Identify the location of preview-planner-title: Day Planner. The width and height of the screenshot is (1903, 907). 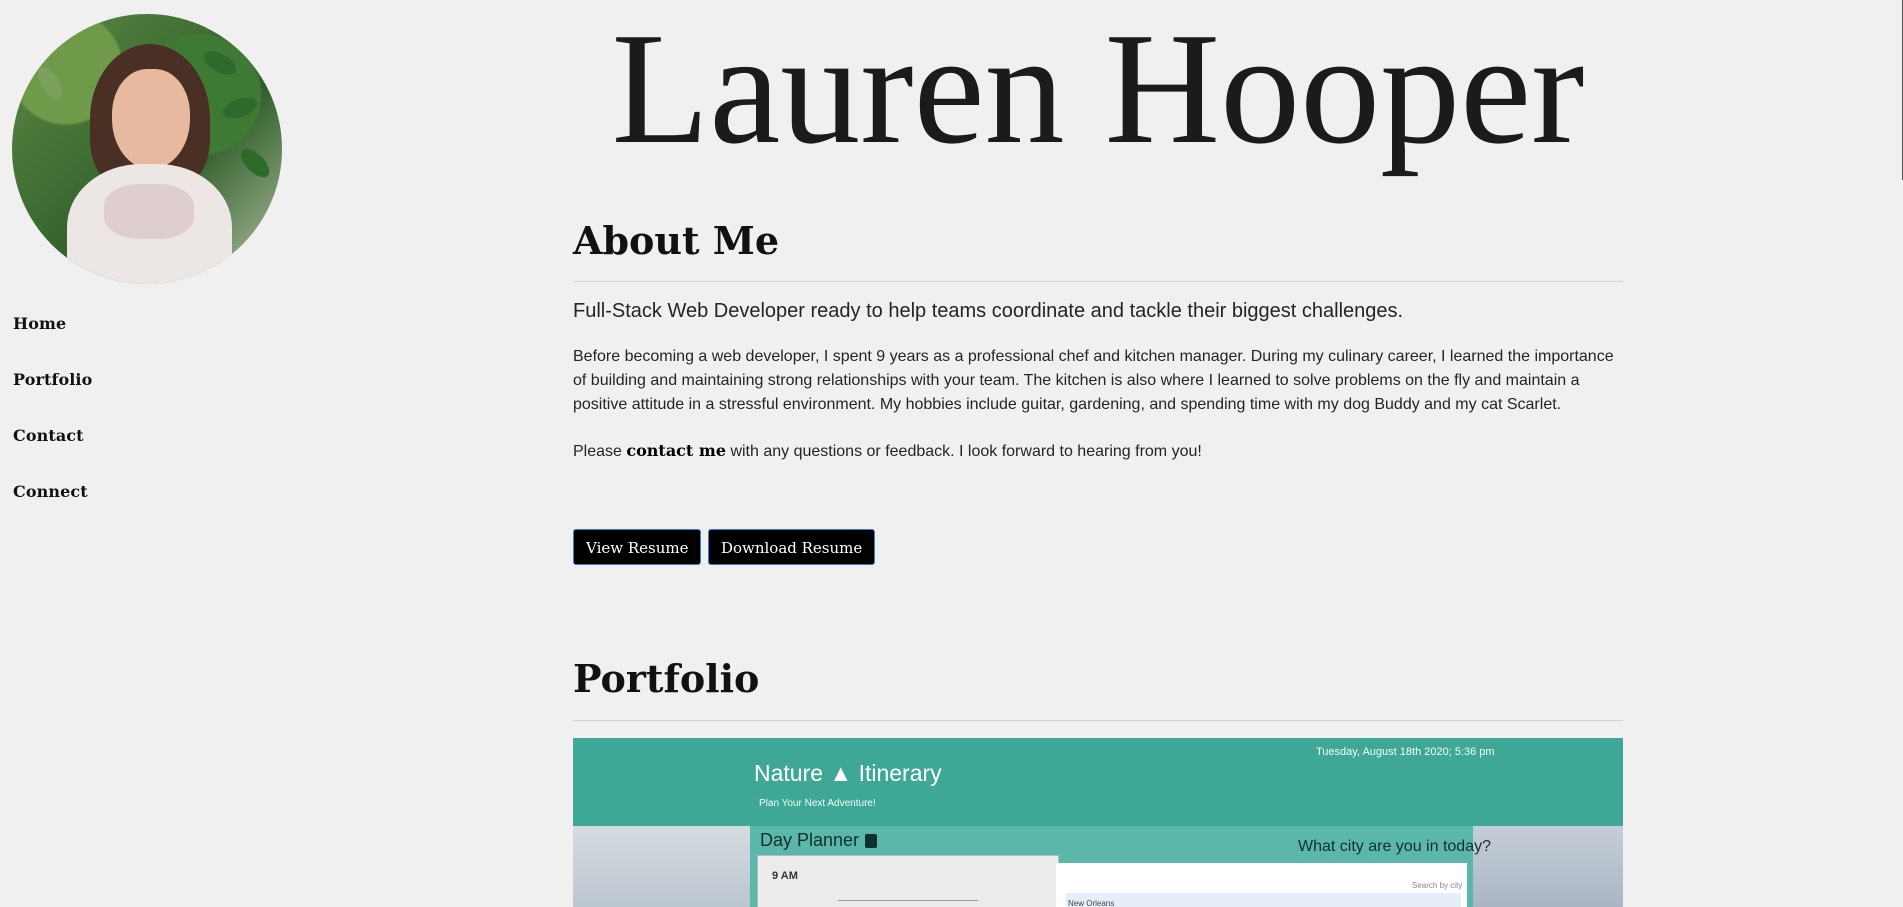
(819, 840).